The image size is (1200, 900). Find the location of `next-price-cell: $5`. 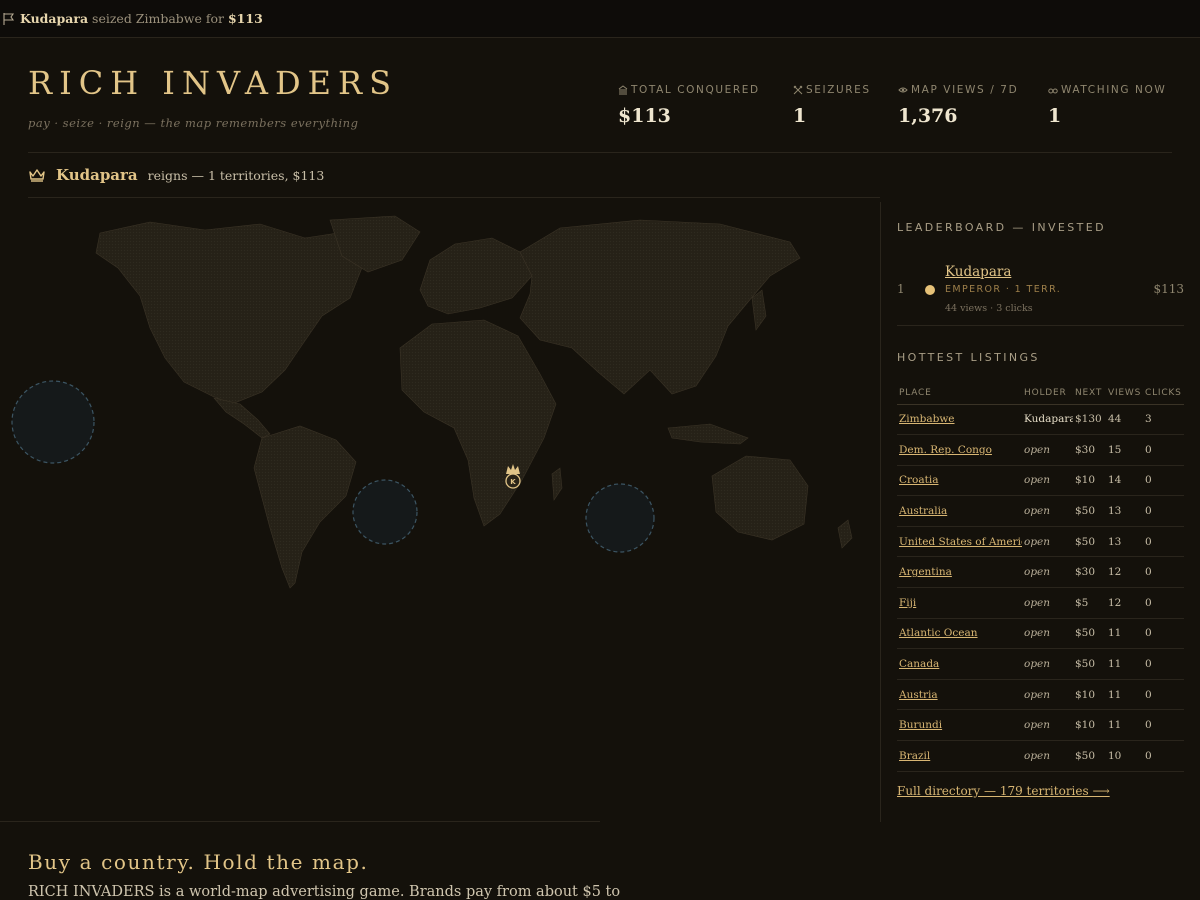

next-price-cell: $5 is located at coordinates (1089, 603).